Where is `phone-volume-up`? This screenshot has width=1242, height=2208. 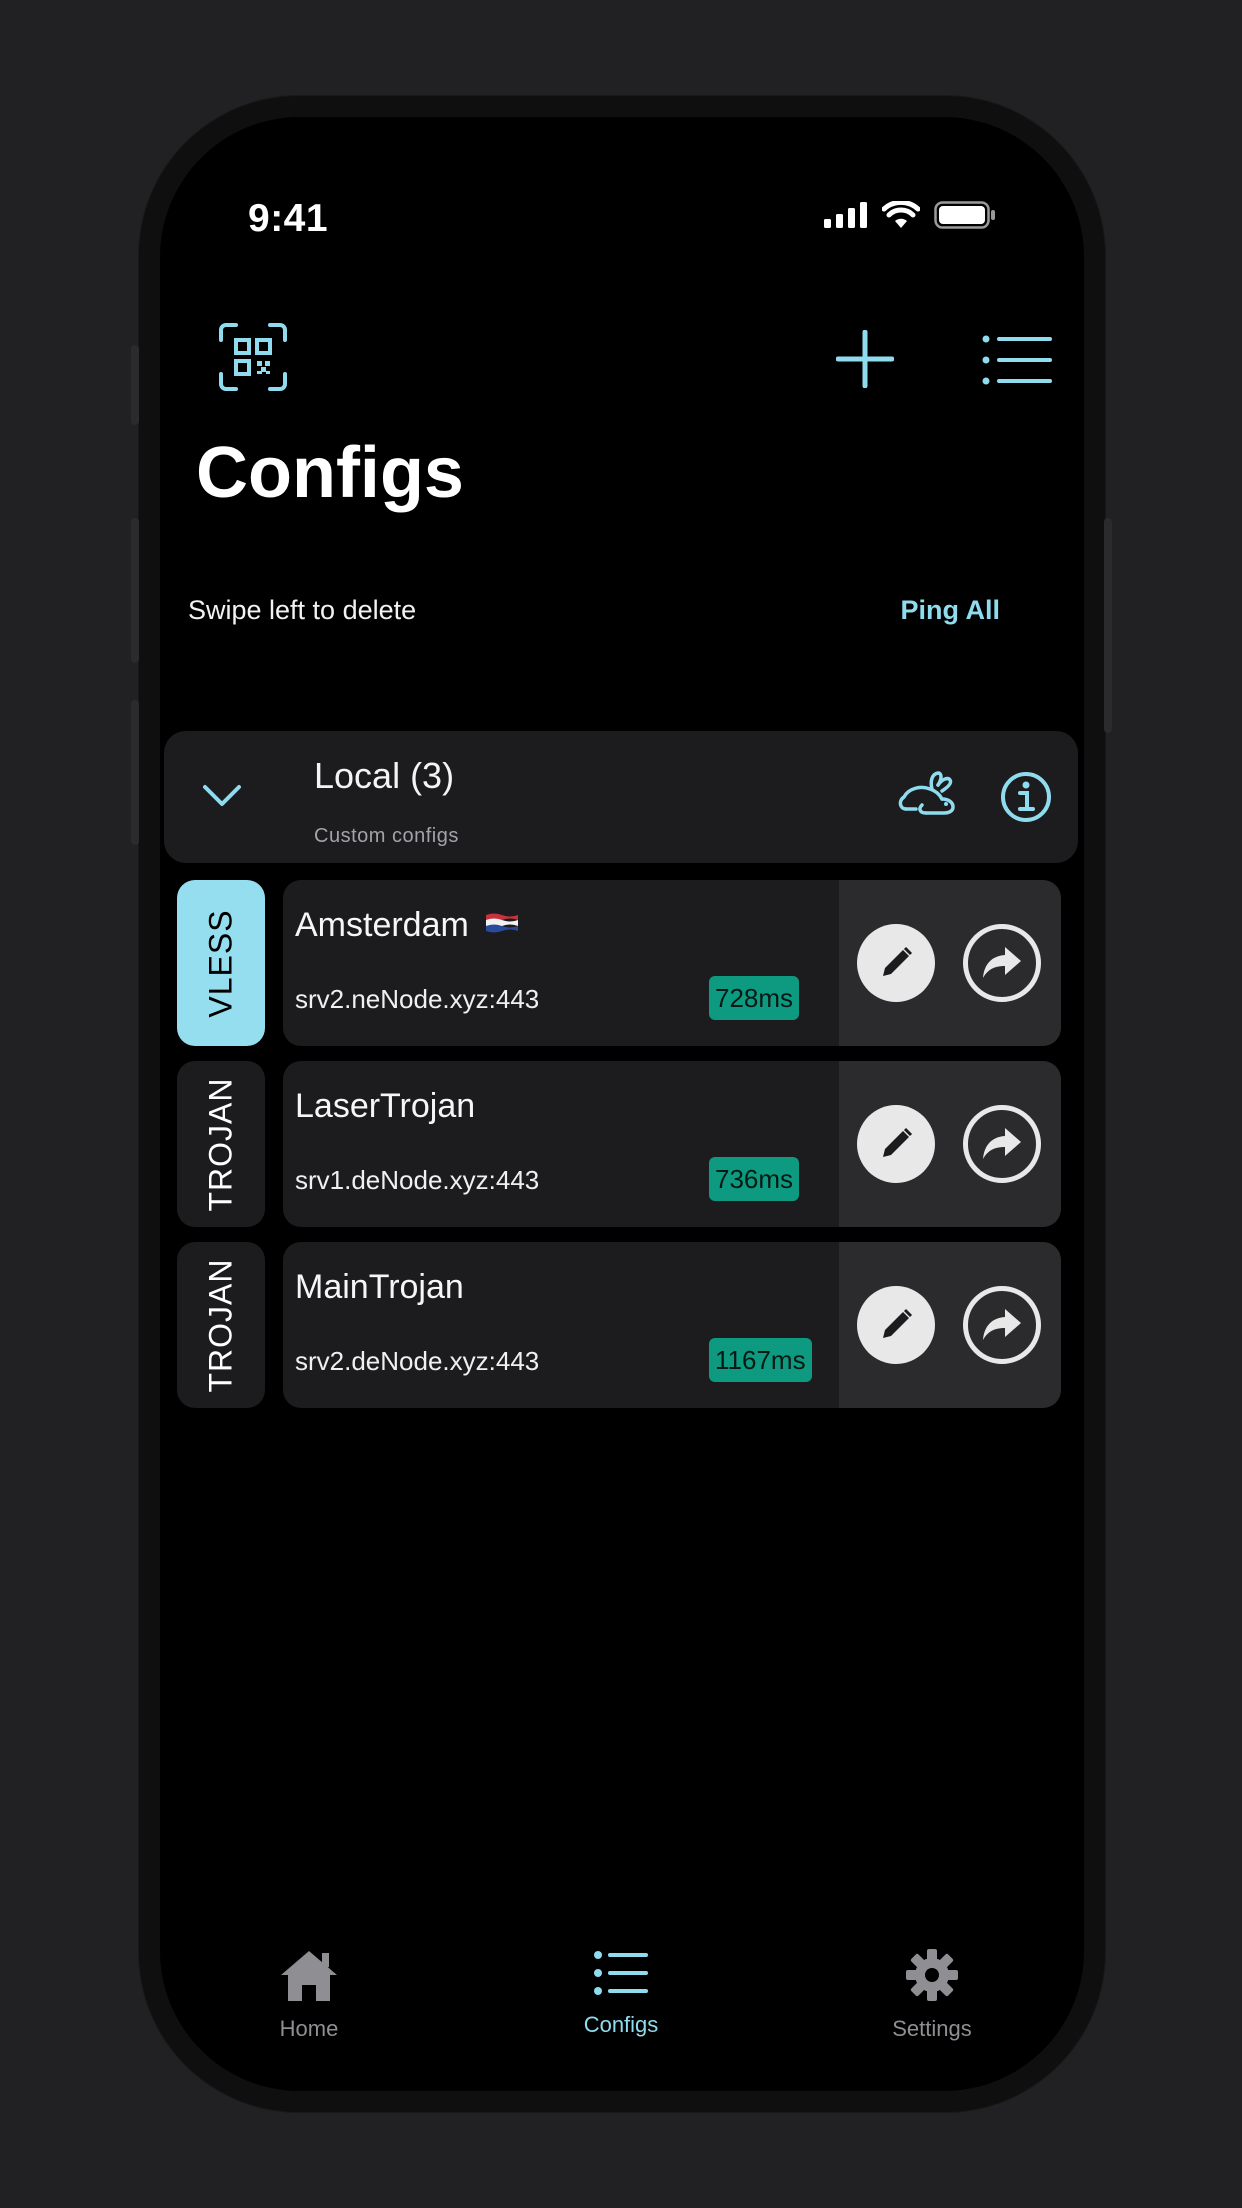 phone-volume-up is located at coordinates (135, 590).